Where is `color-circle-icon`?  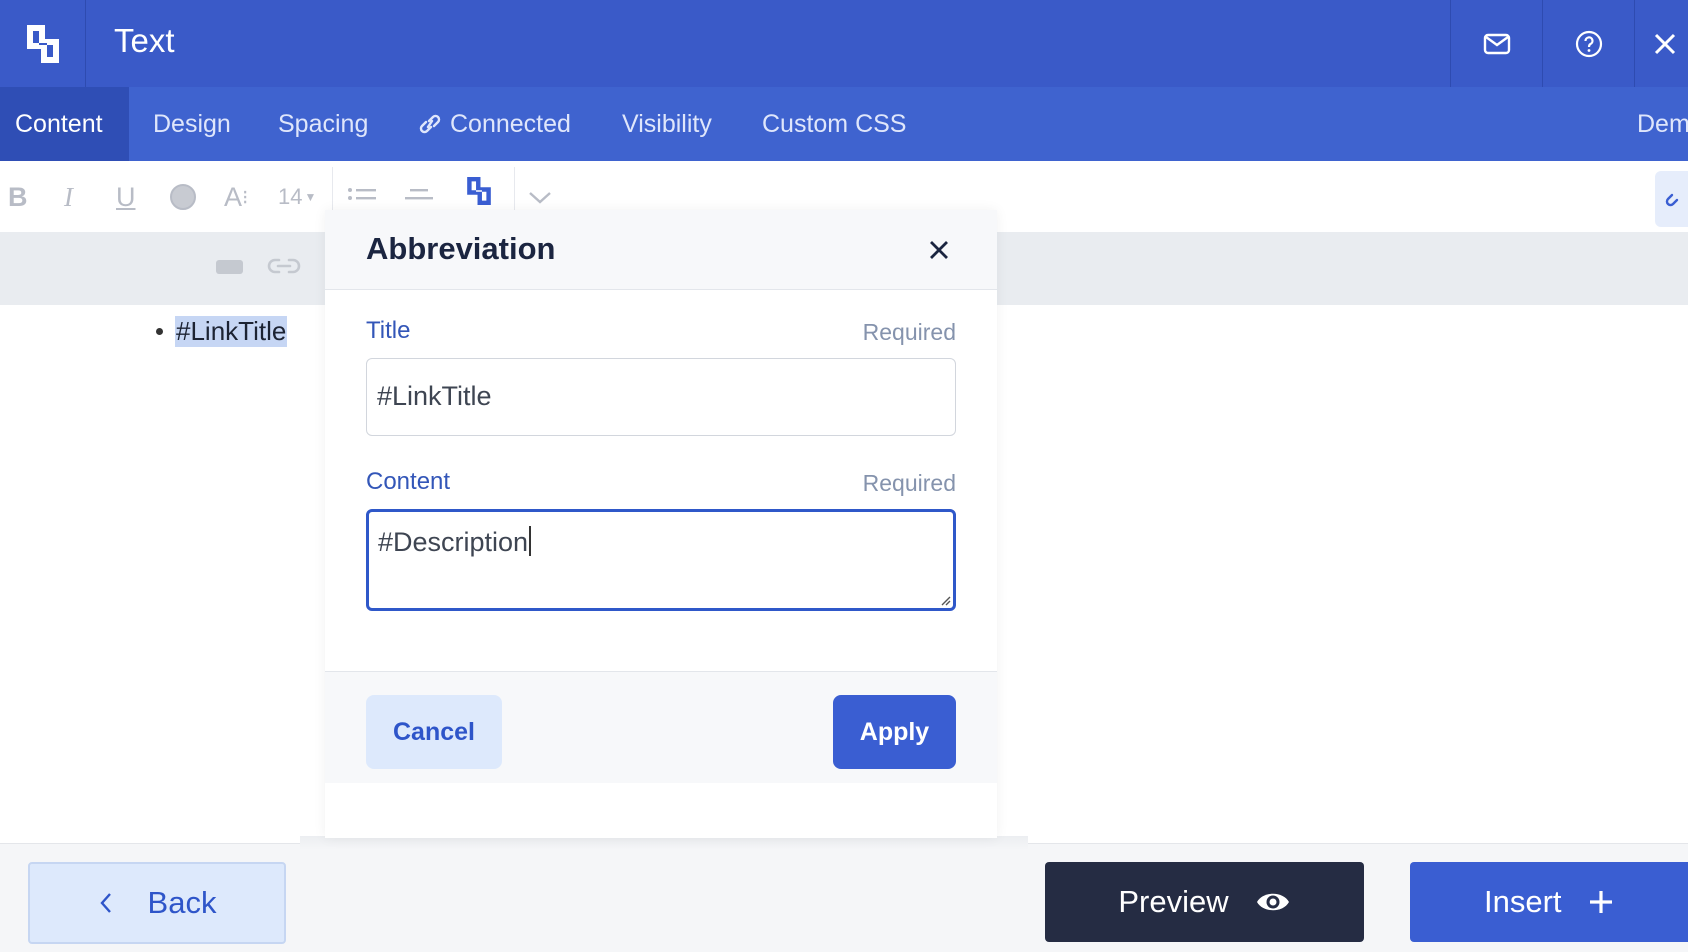 color-circle-icon is located at coordinates (183, 197).